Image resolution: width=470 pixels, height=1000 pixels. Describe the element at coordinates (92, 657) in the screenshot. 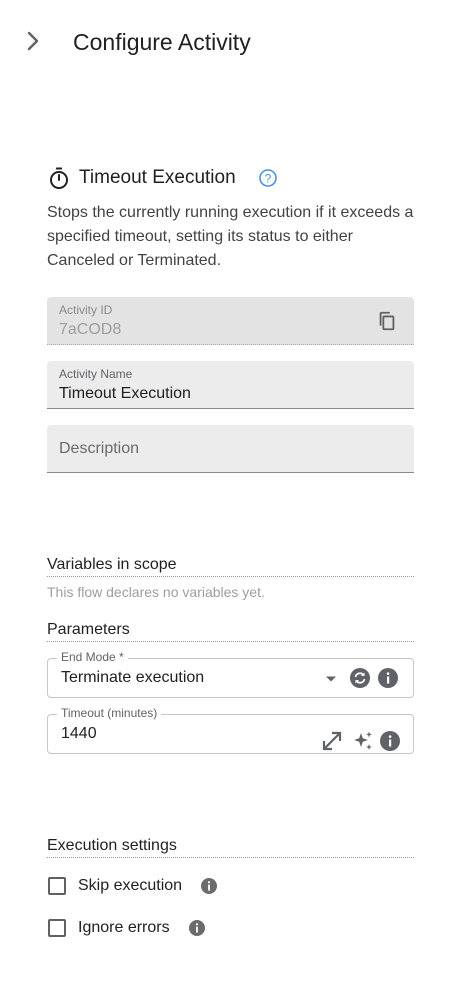

I see `end-mode-label: End Mode *` at that location.